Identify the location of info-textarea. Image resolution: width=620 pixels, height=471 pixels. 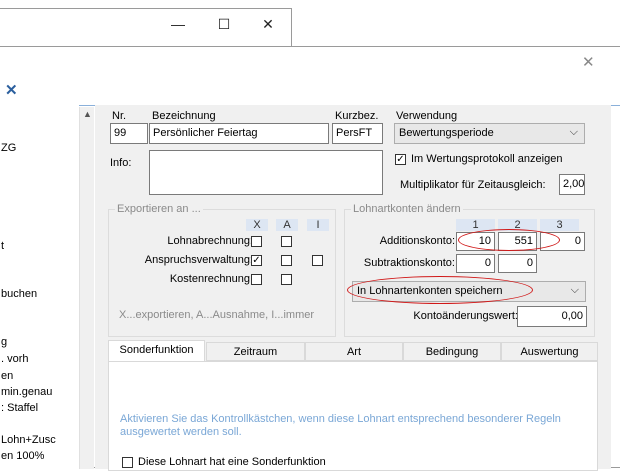
(266, 172).